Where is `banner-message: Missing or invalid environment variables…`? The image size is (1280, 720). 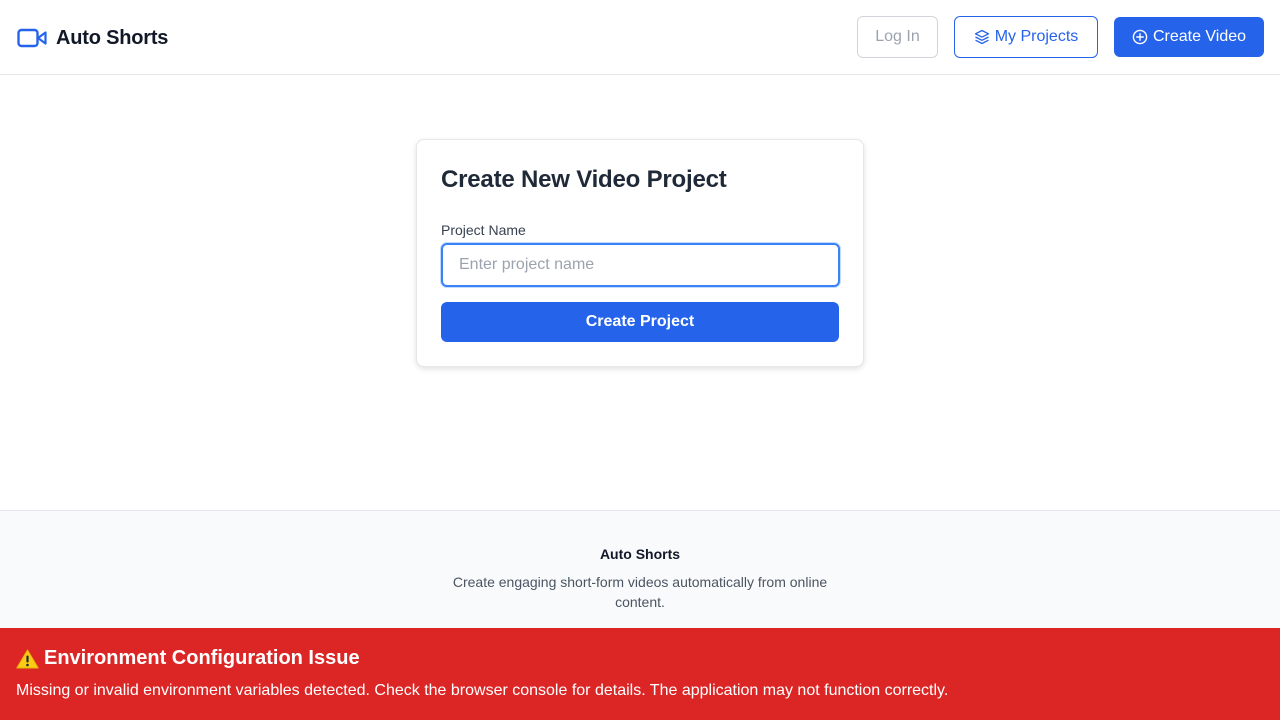 banner-message: Missing or invalid environment variables… is located at coordinates (482, 690).